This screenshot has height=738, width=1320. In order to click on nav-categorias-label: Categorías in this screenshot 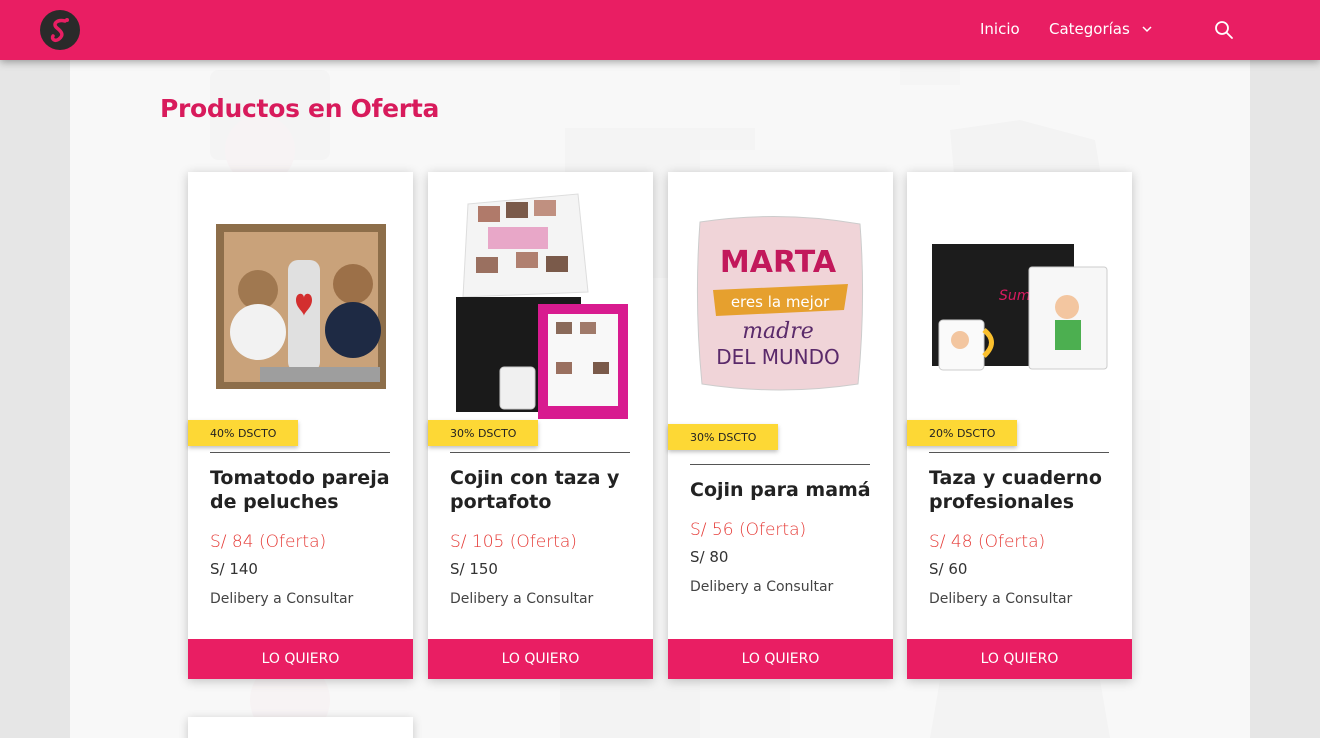, I will do `click(1089, 29)`.